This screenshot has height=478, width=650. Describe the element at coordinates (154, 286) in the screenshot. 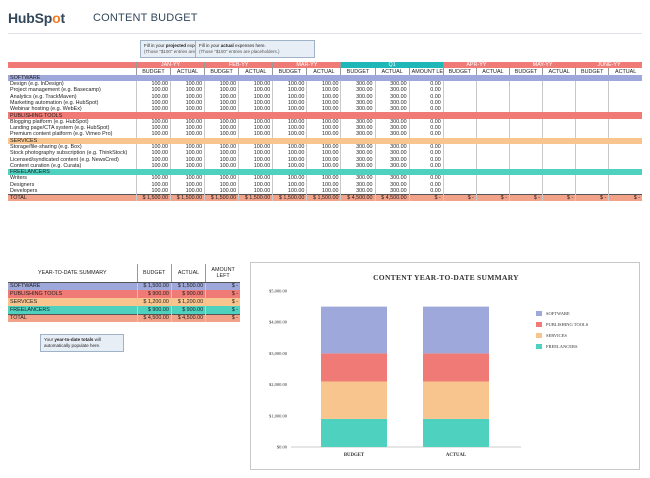

I see `ytd-budget-cell: $ 1,500.00` at that location.